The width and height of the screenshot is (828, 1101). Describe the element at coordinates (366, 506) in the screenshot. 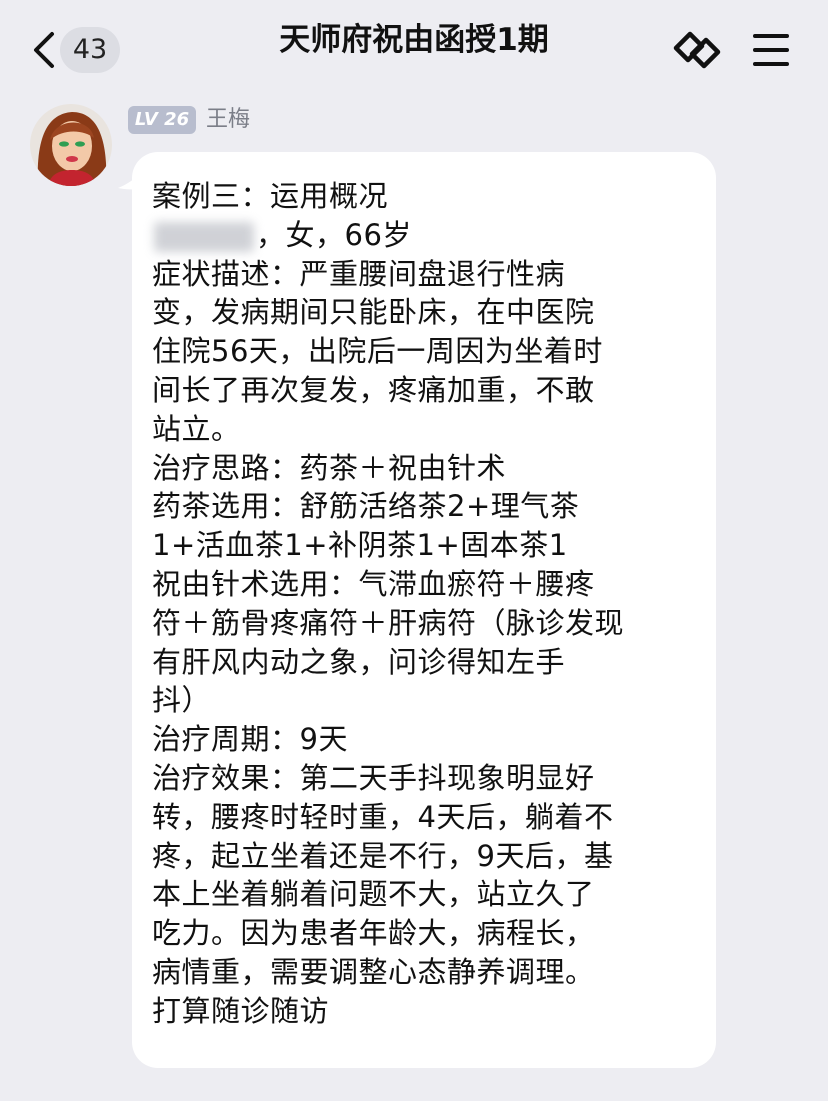

I see `message-line: 药茶选用：舒筋活络茶2+理气茶` at that location.